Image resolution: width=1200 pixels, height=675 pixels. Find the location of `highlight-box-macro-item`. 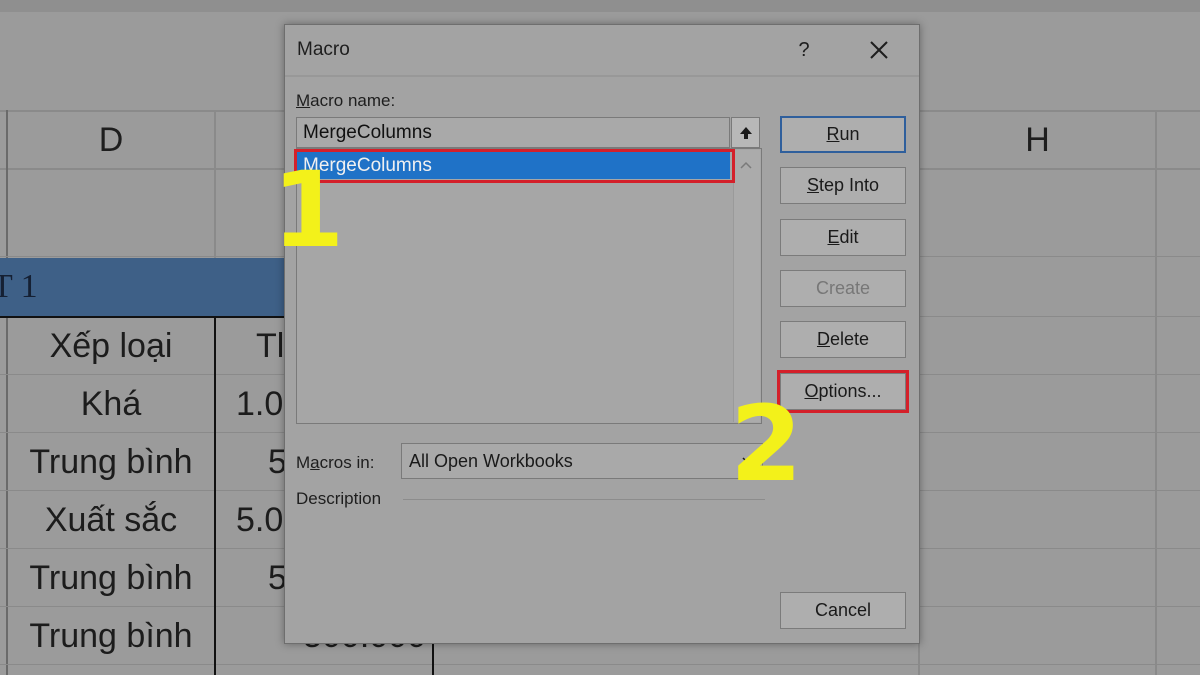

highlight-box-macro-item is located at coordinates (514, 166).